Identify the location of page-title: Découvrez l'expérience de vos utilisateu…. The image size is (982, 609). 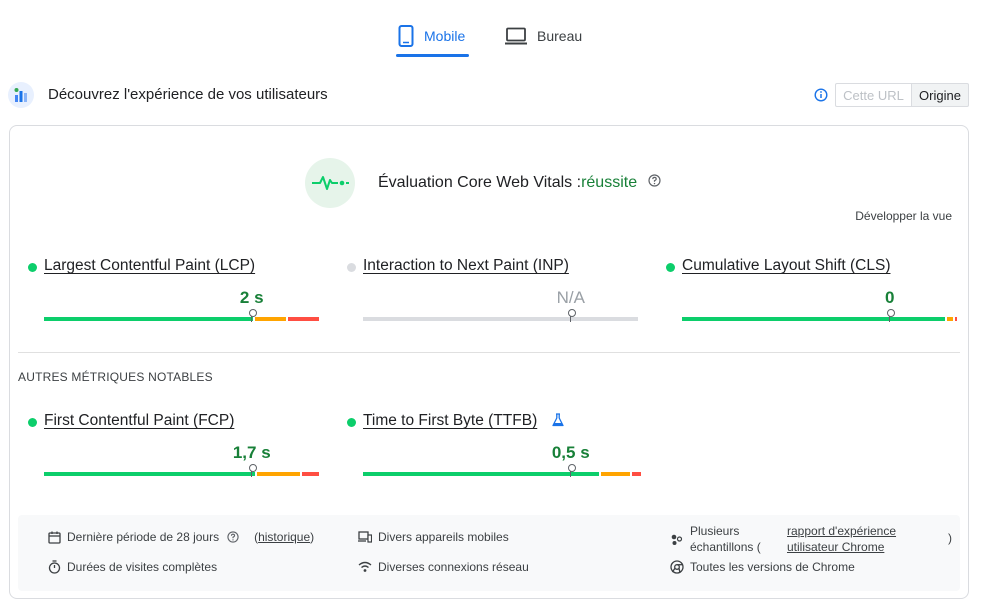
(188, 94).